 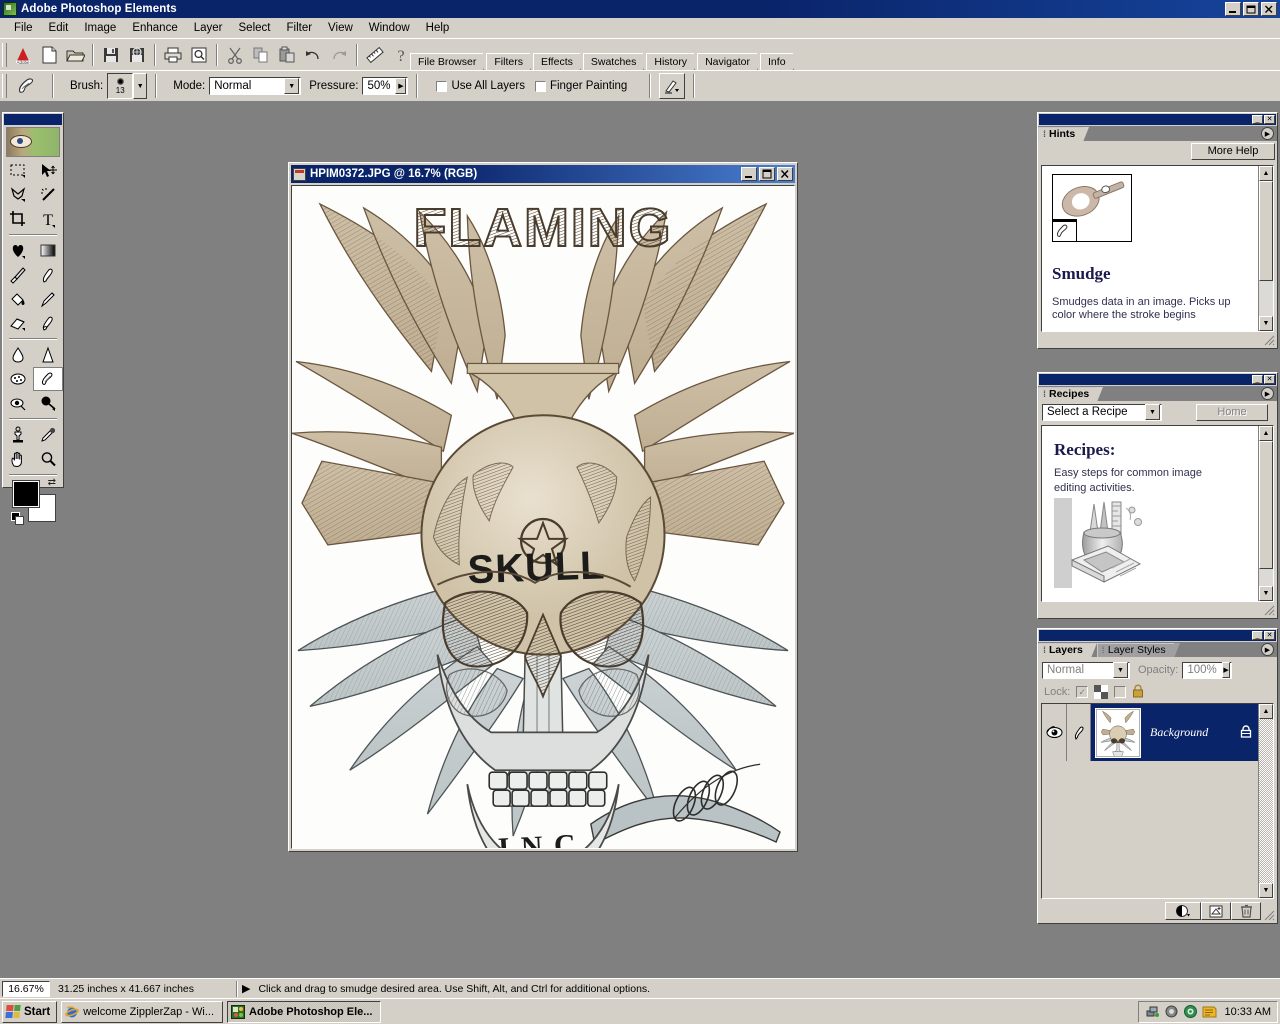 What do you see at coordinates (1269, 635) in the screenshot?
I see `layers-close-button: ✕` at bounding box center [1269, 635].